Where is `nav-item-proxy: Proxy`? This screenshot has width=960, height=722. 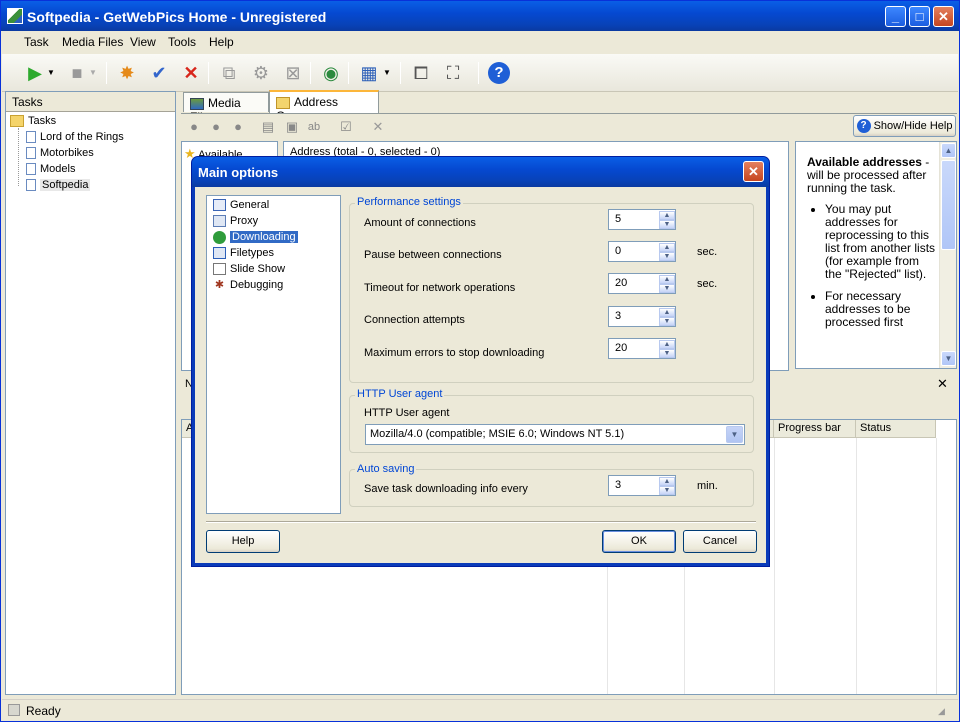
nav-item-proxy: Proxy is located at coordinates (236, 221).